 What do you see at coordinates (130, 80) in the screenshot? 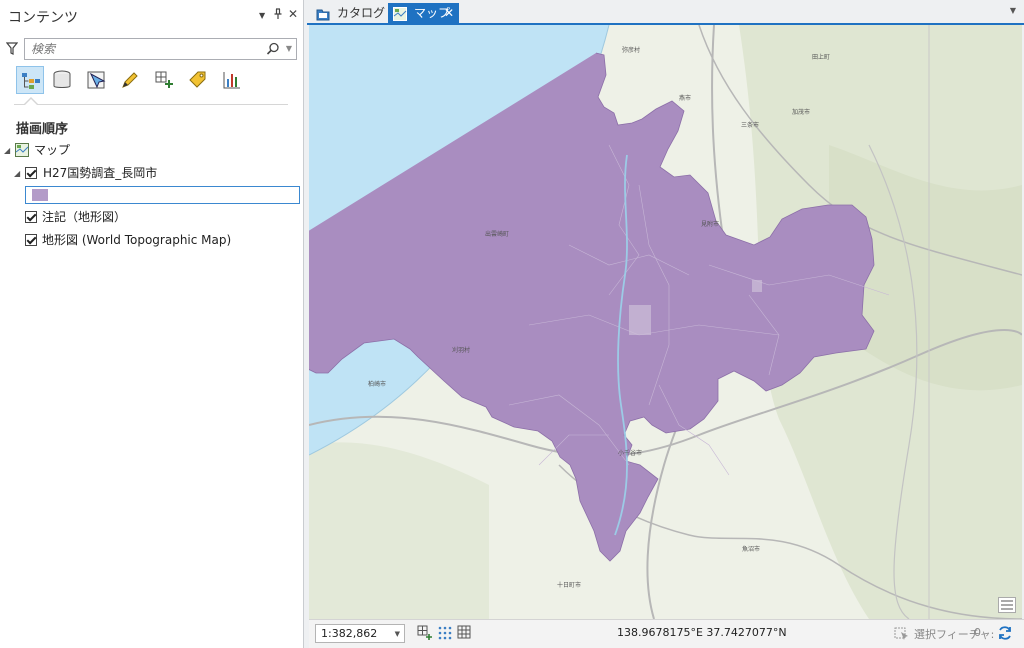
I see `list-by-editing-icon` at bounding box center [130, 80].